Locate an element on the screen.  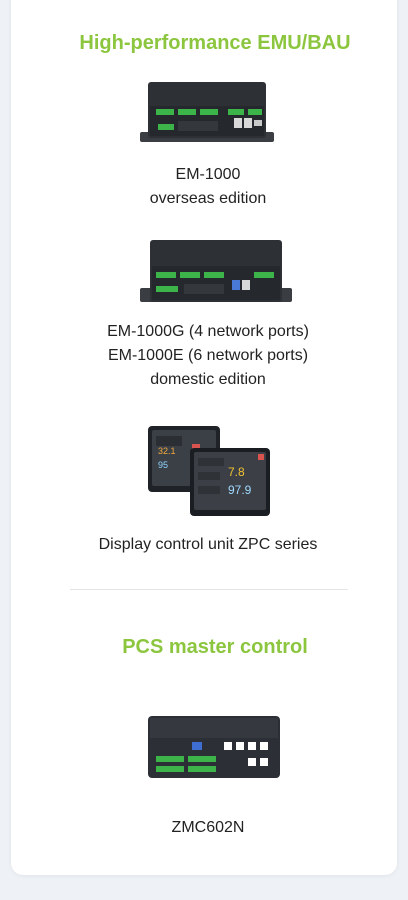
zmc602n-label: ZMC602N is located at coordinates (208, 827).